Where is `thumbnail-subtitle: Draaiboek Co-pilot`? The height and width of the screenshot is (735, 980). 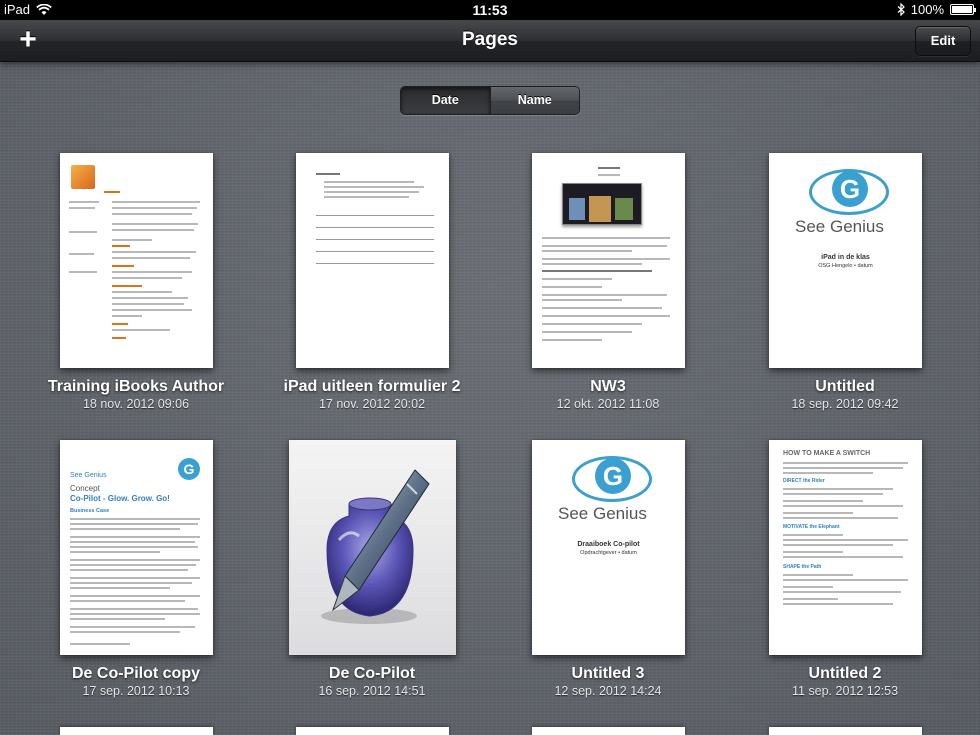 thumbnail-subtitle: Draaiboek Co-pilot is located at coordinates (608, 544).